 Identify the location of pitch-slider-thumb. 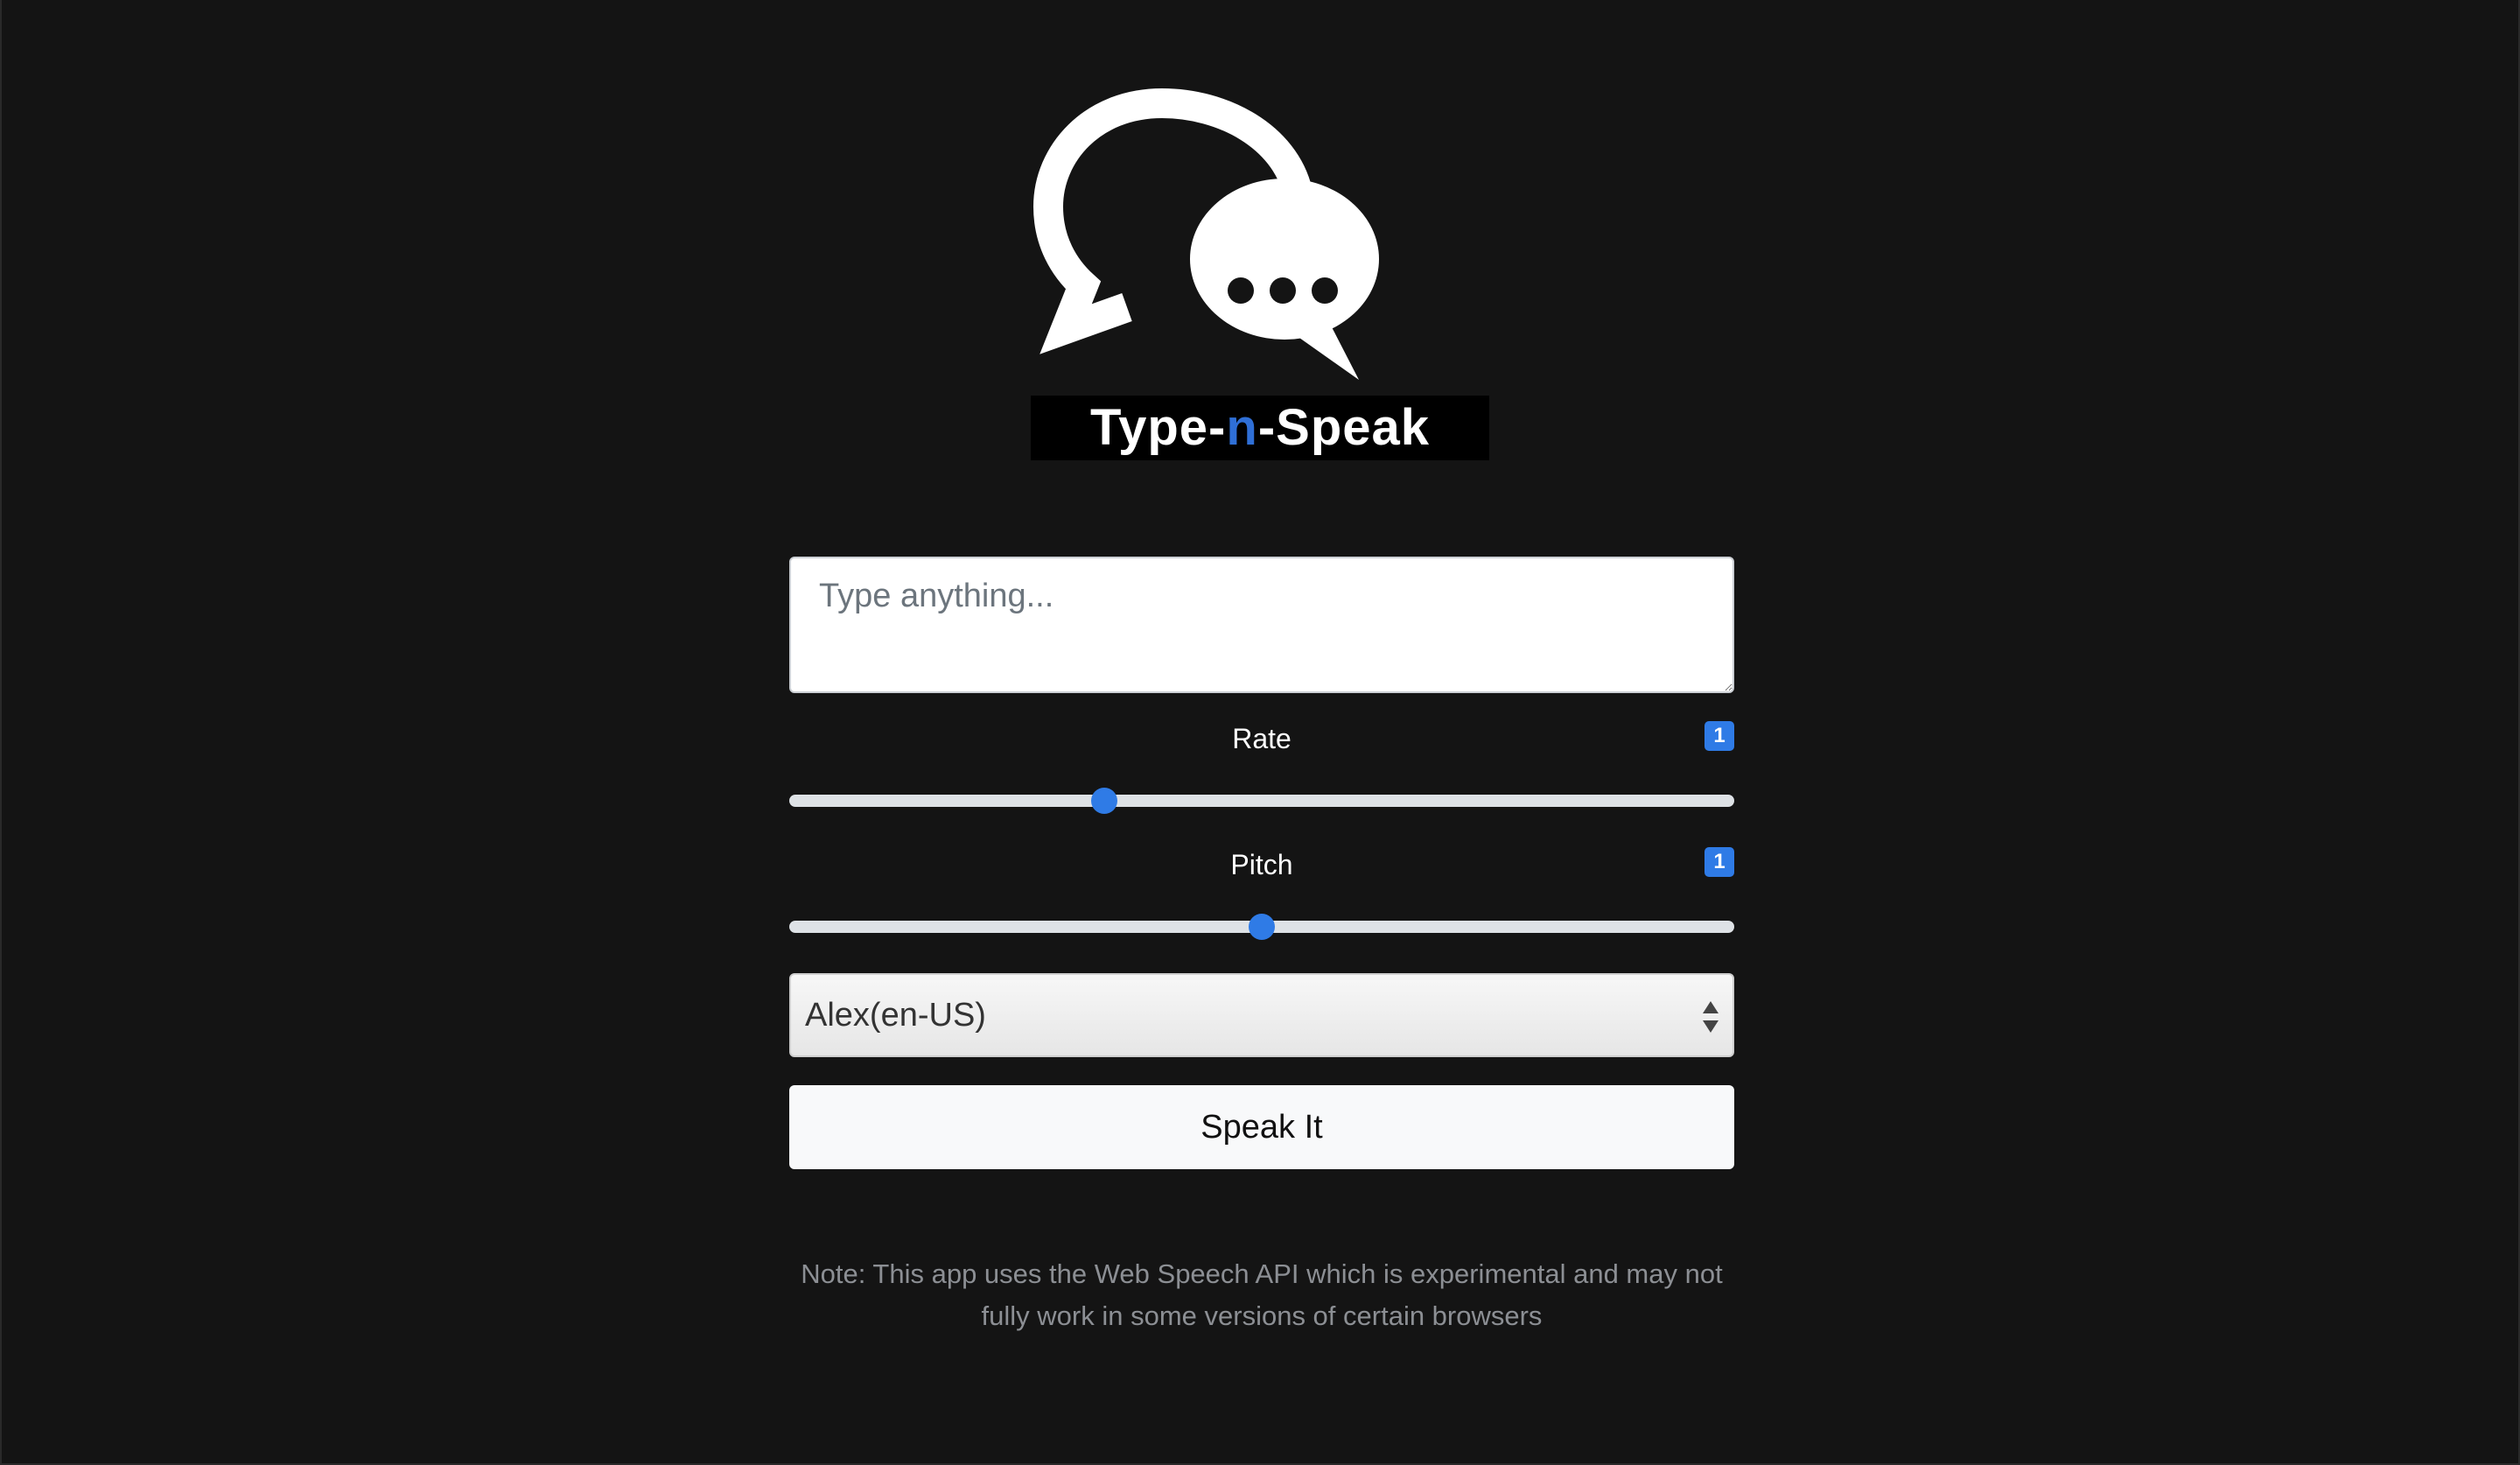
(1262, 927).